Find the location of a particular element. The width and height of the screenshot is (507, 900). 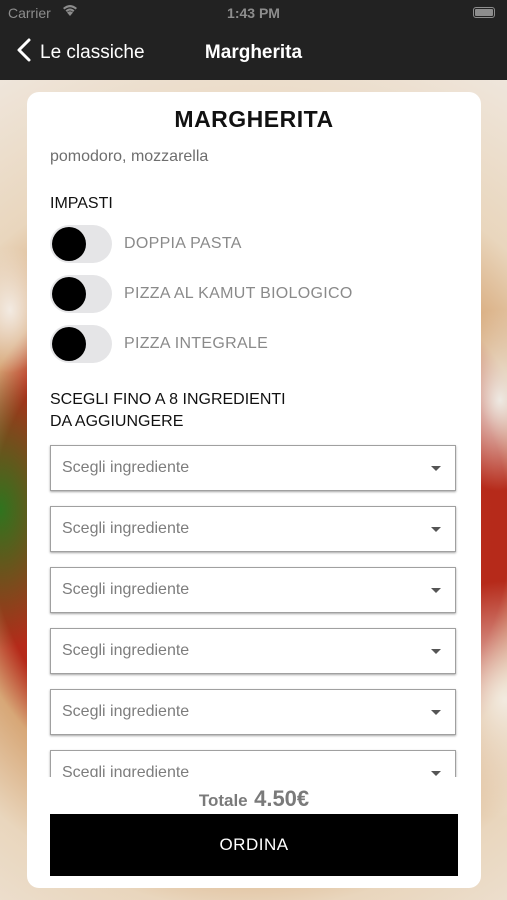

total-label: Totale is located at coordinates (223, 800).